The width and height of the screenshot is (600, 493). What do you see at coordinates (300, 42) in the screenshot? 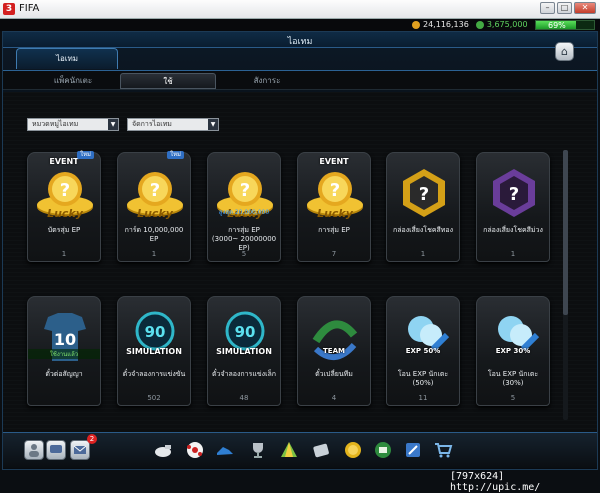
I see `window-title: ไอเทม` at bounding box center [300, 42].